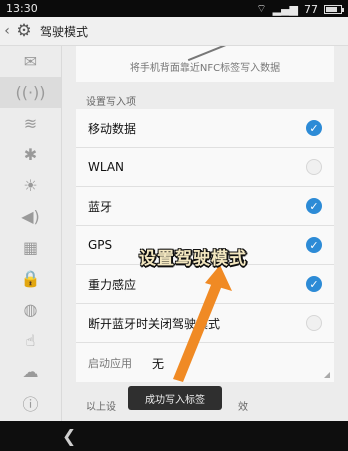 The image size is (348, 451). What do you see at coordinates (30, 278) in the screenshot?
I see `lock-location-icon: 🔒` at bounding box center [30, 278].